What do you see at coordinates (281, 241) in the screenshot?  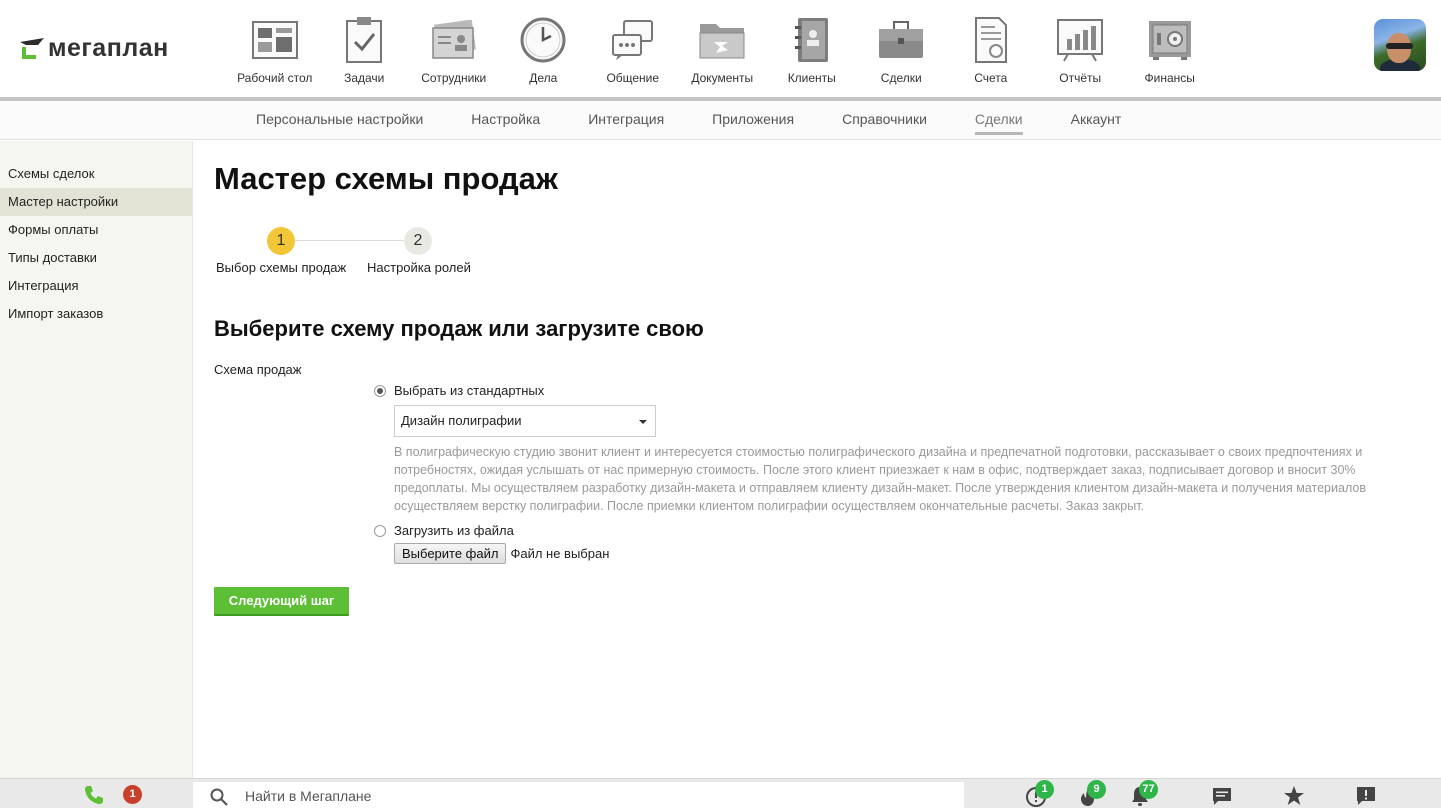 I see `step-1-circle: 1` at bounding box center [281, 241].